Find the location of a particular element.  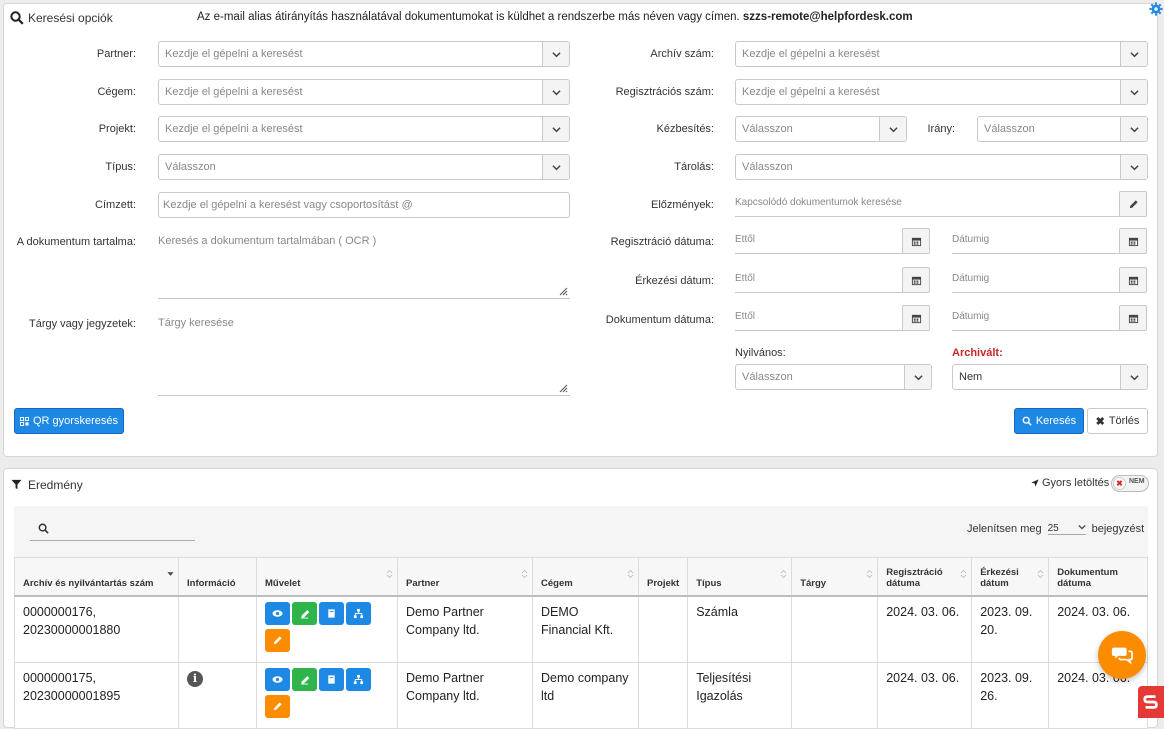

entries-label: bejegyzést is located at coordinates (1118, 529).